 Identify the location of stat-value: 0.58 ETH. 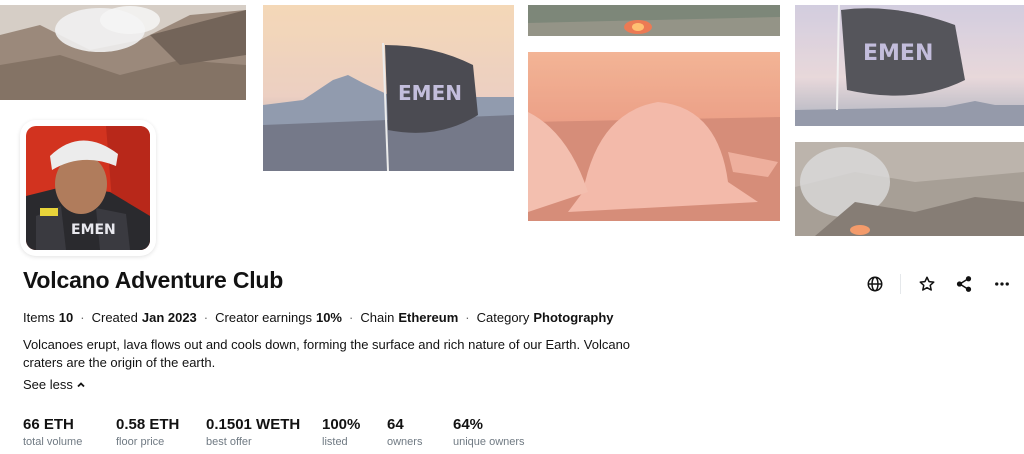
(148, 424).